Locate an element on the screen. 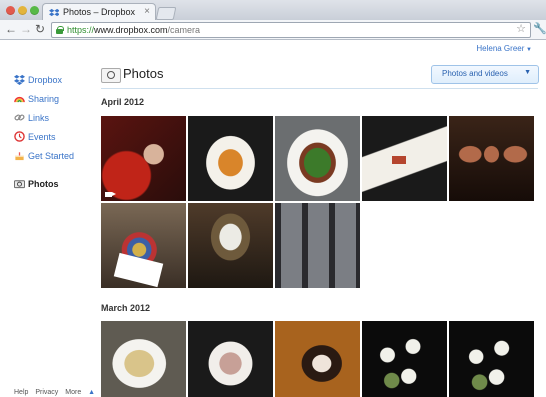  bookmark-star-icon: ☆ is located at coordinates (521, 29).